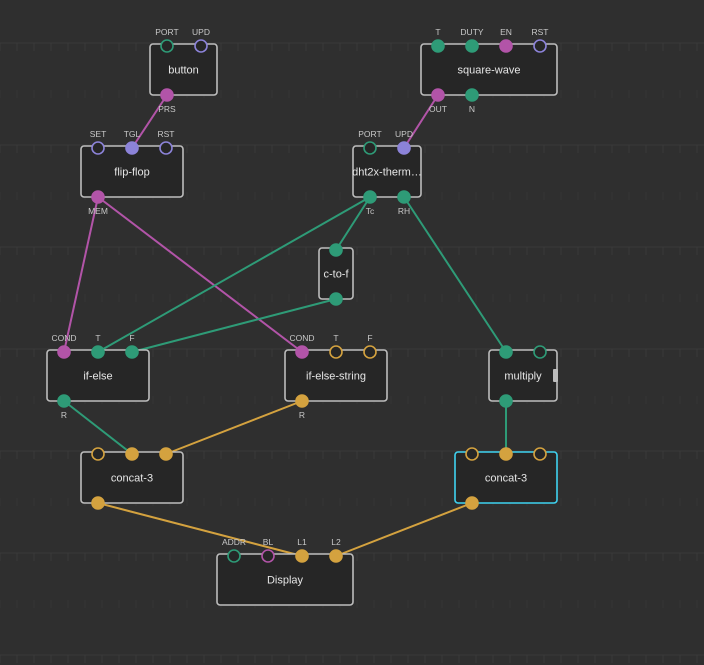  Describe the element at coordinates (336, 556) in the screenshot. I see `pin-in-l2` at that location.